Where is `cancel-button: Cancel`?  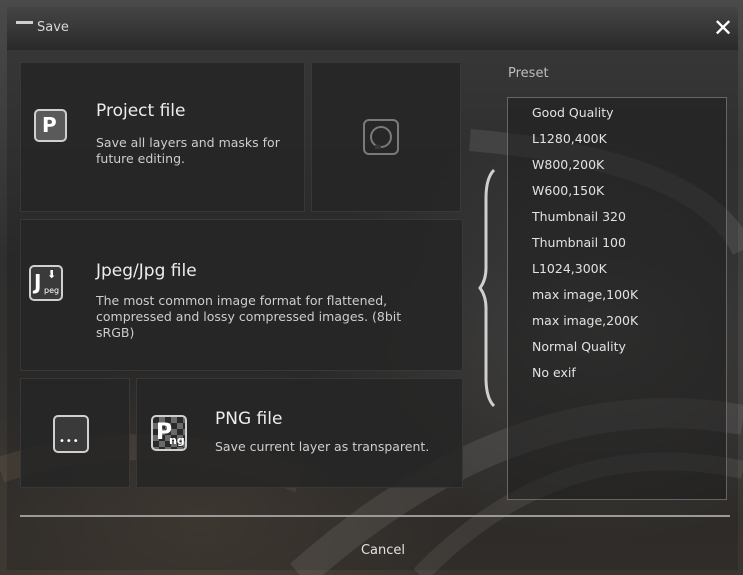 cancel-button: Cancel is located at coordinates (383, 551).